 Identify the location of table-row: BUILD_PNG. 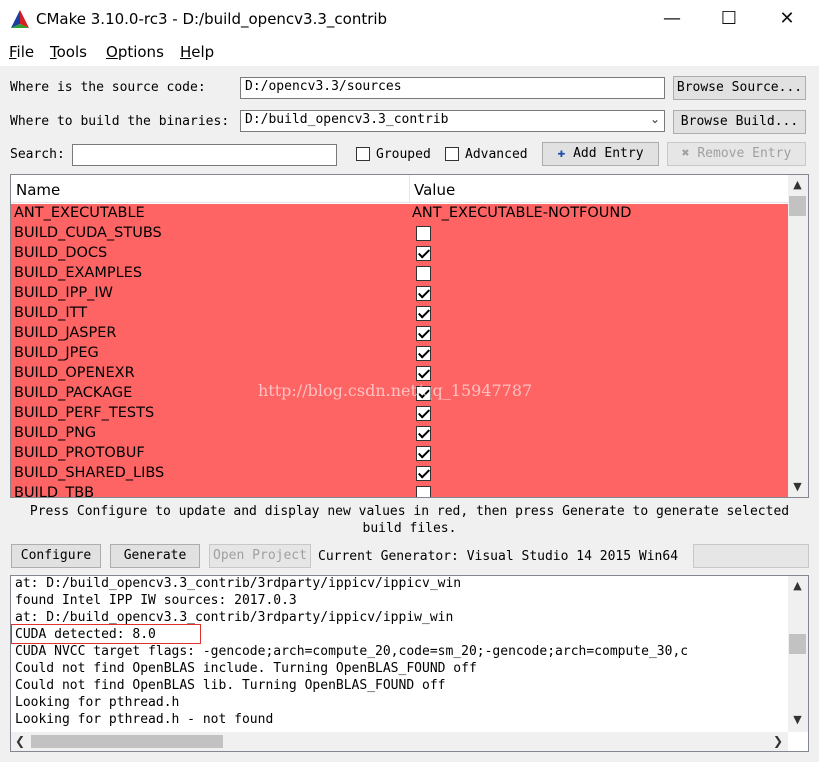
(399, 434).